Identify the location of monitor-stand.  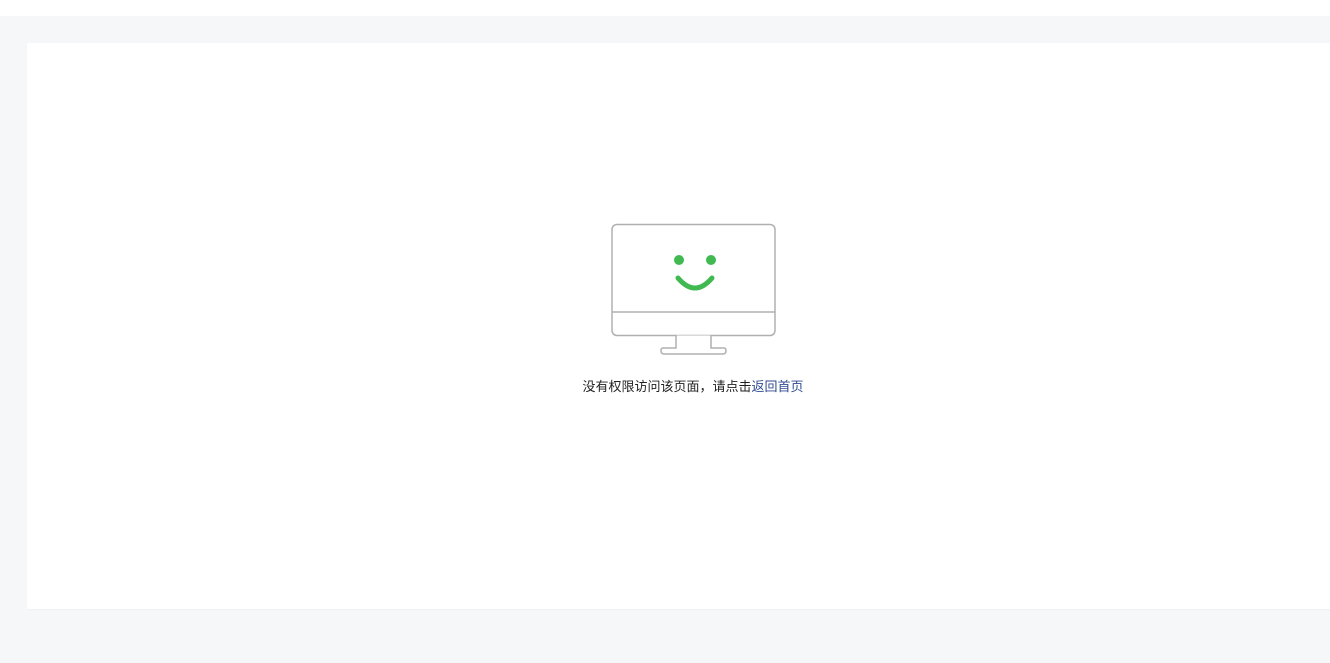
(693, 345).